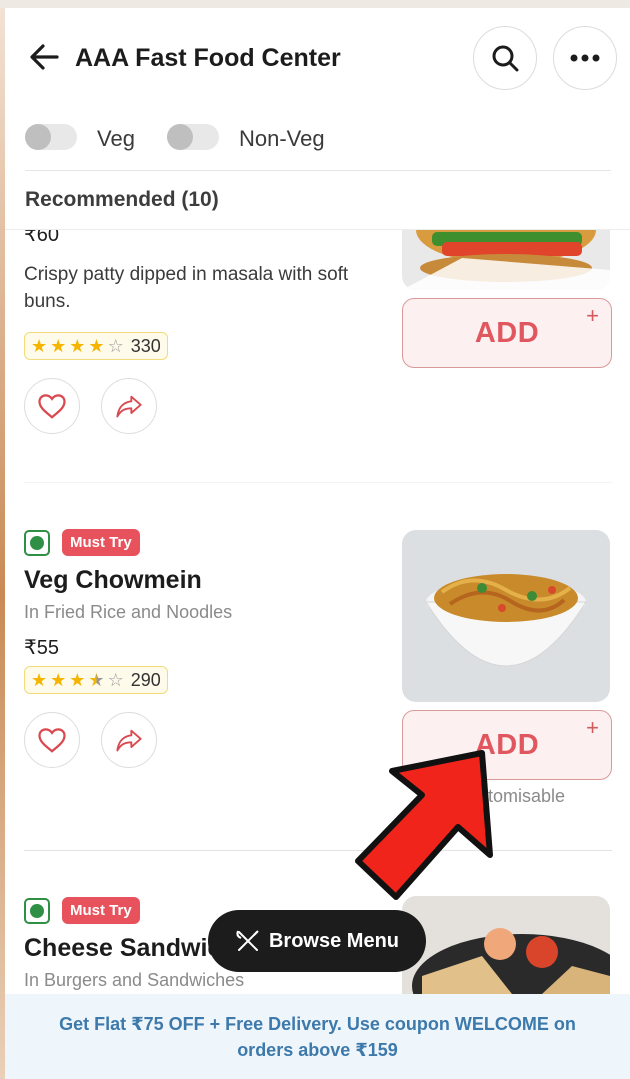  What do you see at coordinates (145, 345) in the screenshot?
I see `rating-count: 330` at bounding box center [145, 345].